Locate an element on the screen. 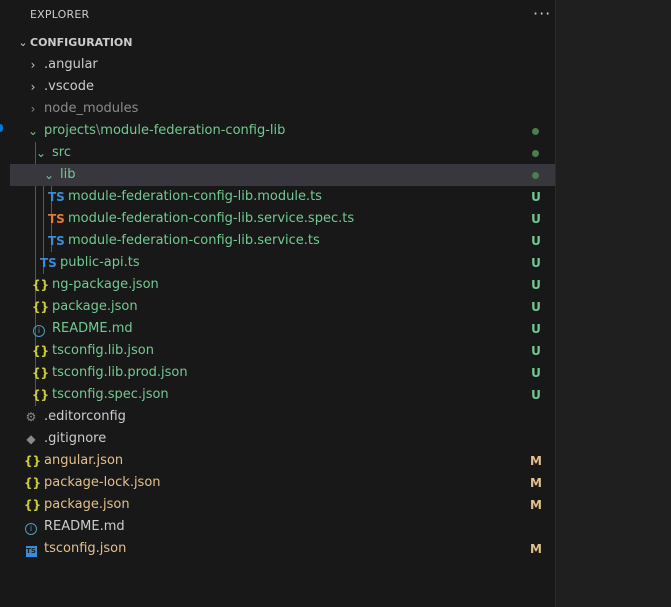 This screenshot has height=607, width=671. tree-item-file: {} package.json U is located at coordinates (282, 307).